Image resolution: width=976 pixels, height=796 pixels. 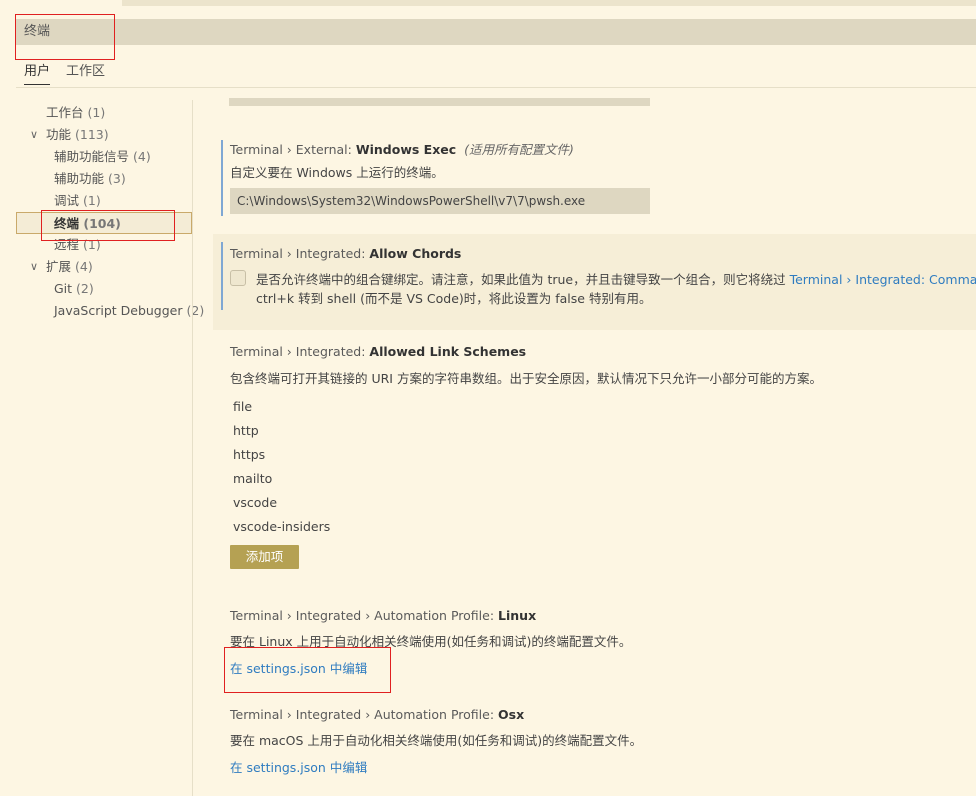 What do you see at coordinates (249, 454) in the screenshot?
I see `list-item: https` at bounding box center [249, 454].